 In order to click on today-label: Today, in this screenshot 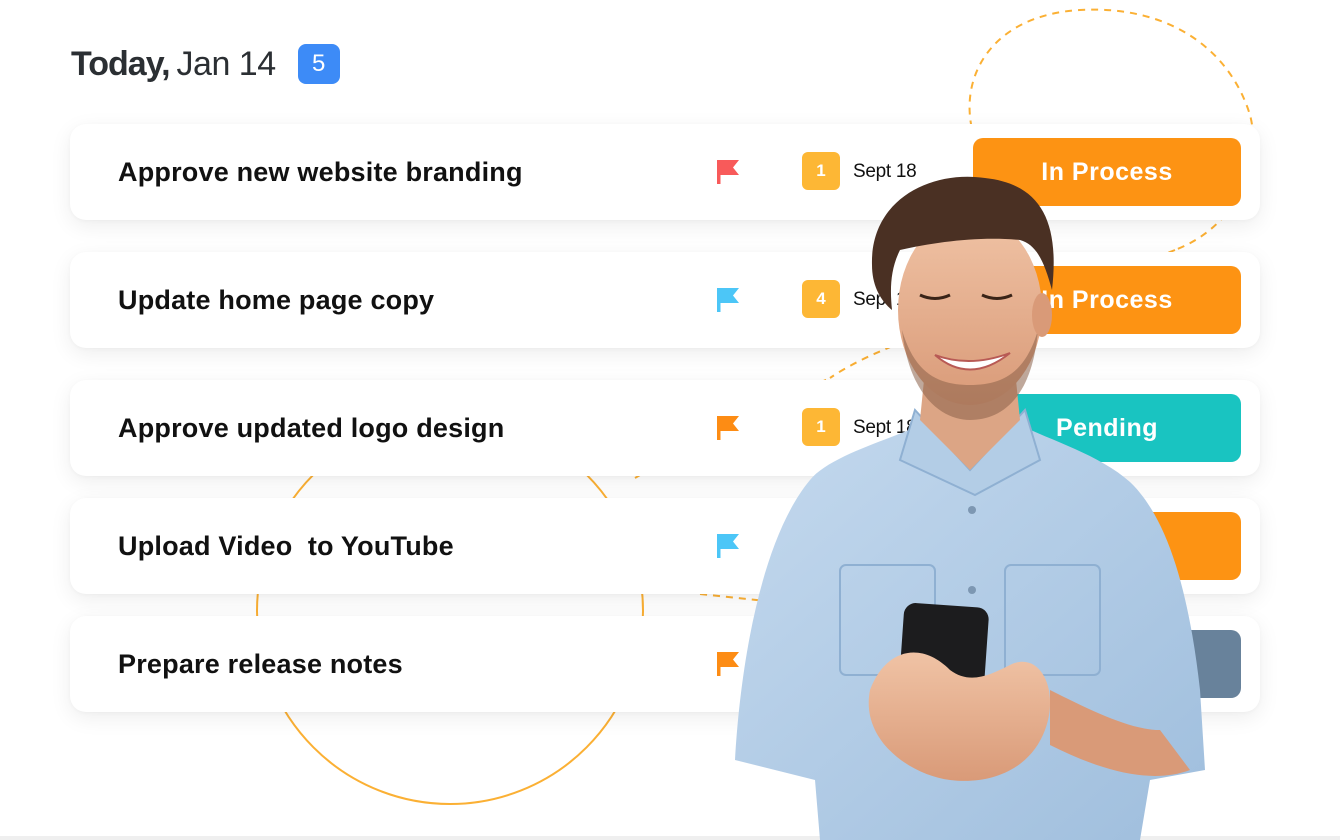, I will do `click(121, 63)`.